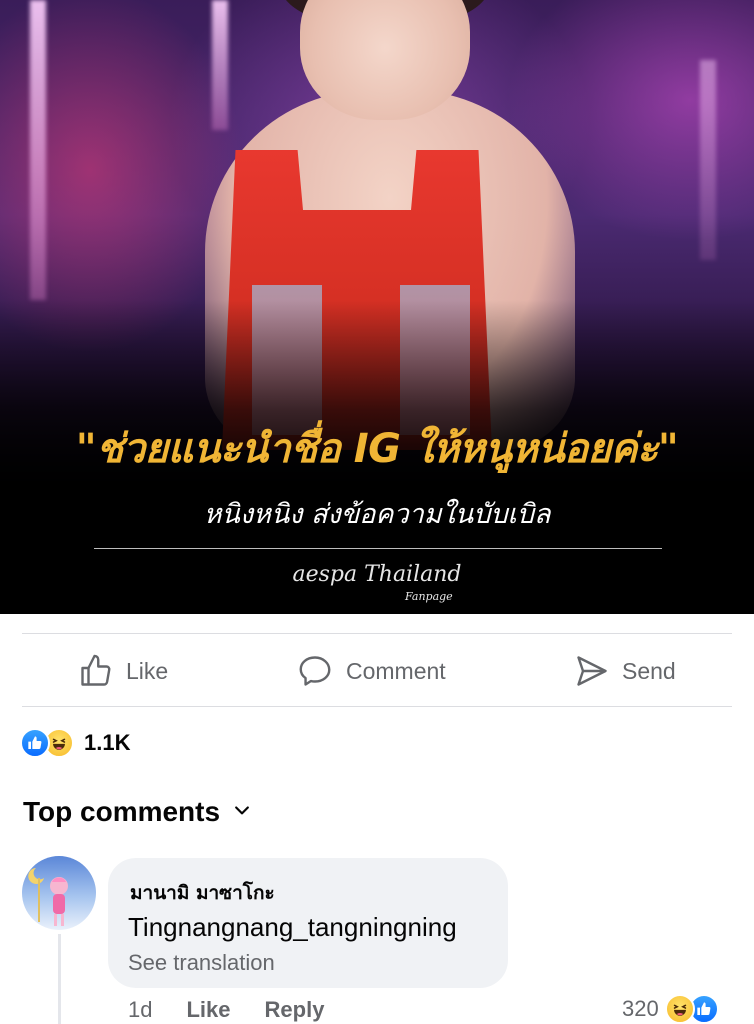 This screenshot has height=1024, width=754. I want to click on comment-reactions: 320, so click(670, 1009).